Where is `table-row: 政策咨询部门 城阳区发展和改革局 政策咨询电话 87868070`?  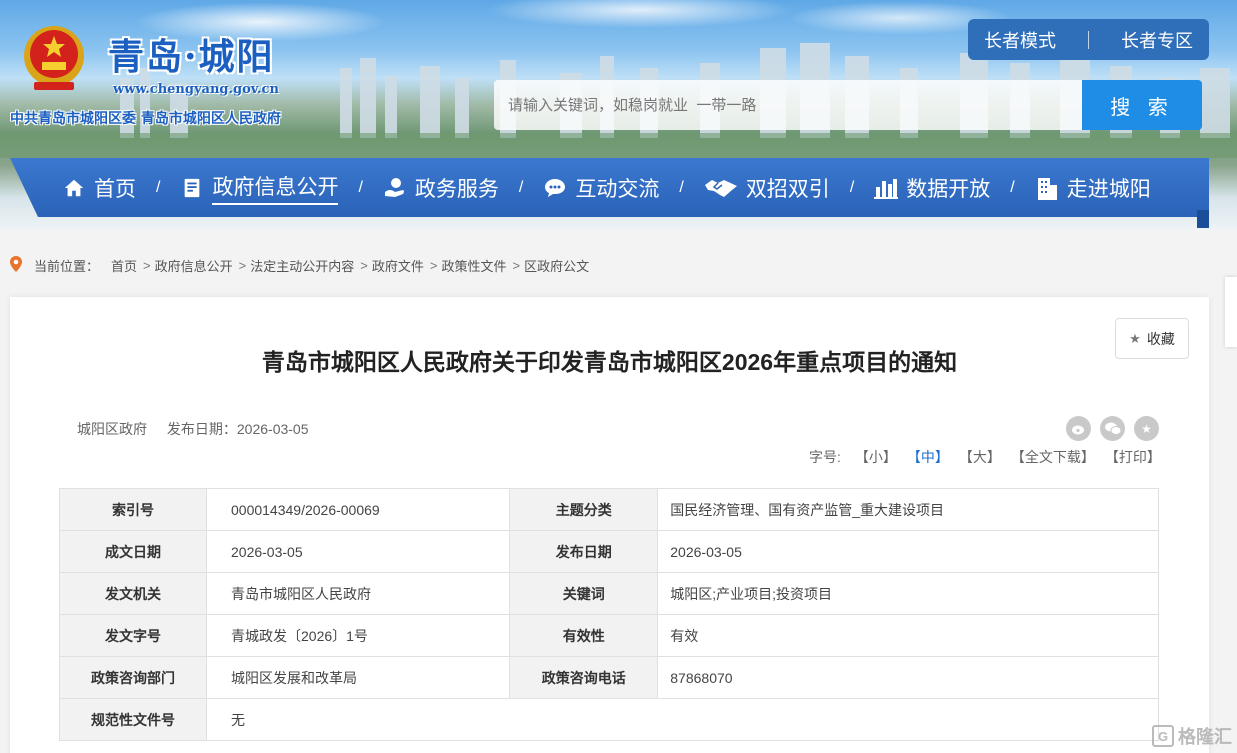
table-row: 政策咨询部门 城阳区发展和改革局 政策咨询电话 87868070 is located at coordinates (609, 677).